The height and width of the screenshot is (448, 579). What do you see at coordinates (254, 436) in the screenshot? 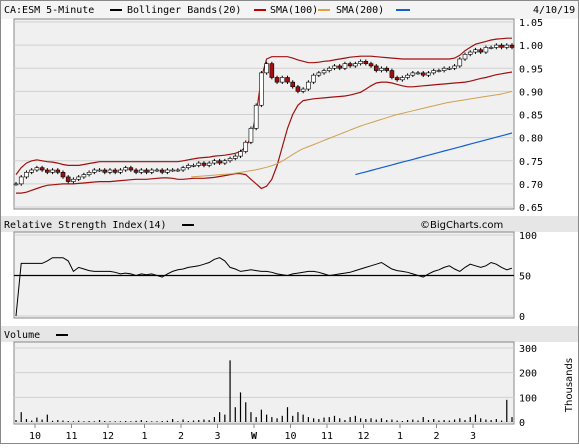
I see `x-tick-label: W` at bounding box center [254, 436].